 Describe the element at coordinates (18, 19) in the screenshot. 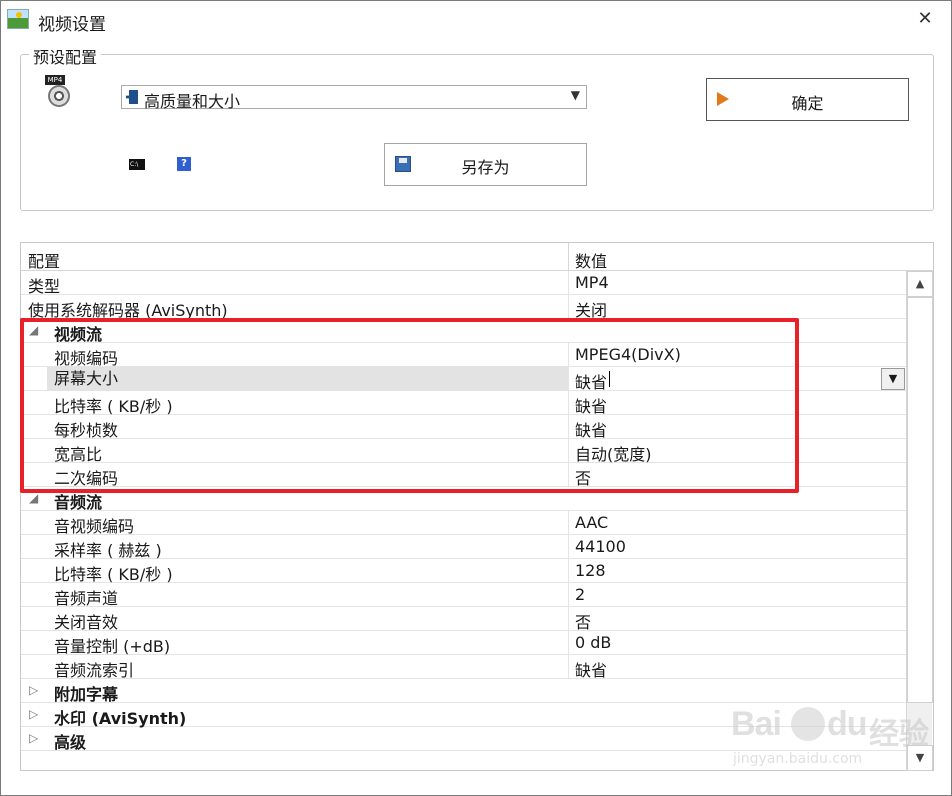

I see `app-picture-icon` at that location.